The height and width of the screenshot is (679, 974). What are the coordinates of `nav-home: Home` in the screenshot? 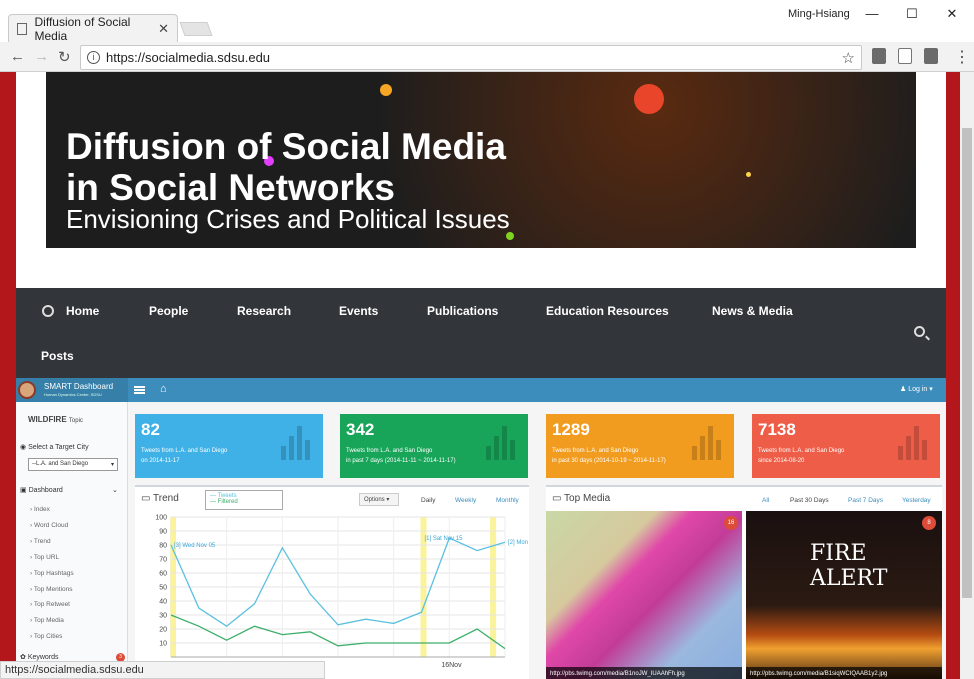 It's located at (82, 311).